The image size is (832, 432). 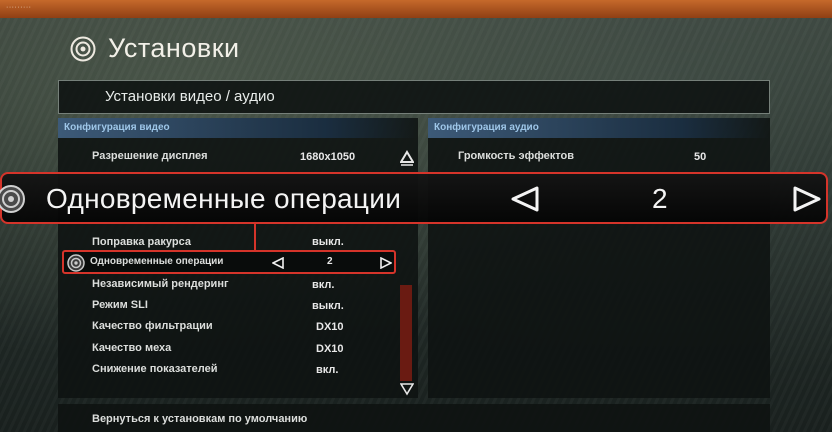 I want to click on footer-panel: Вернуться к установкам по умолчанию, so click(x=414, y=418).